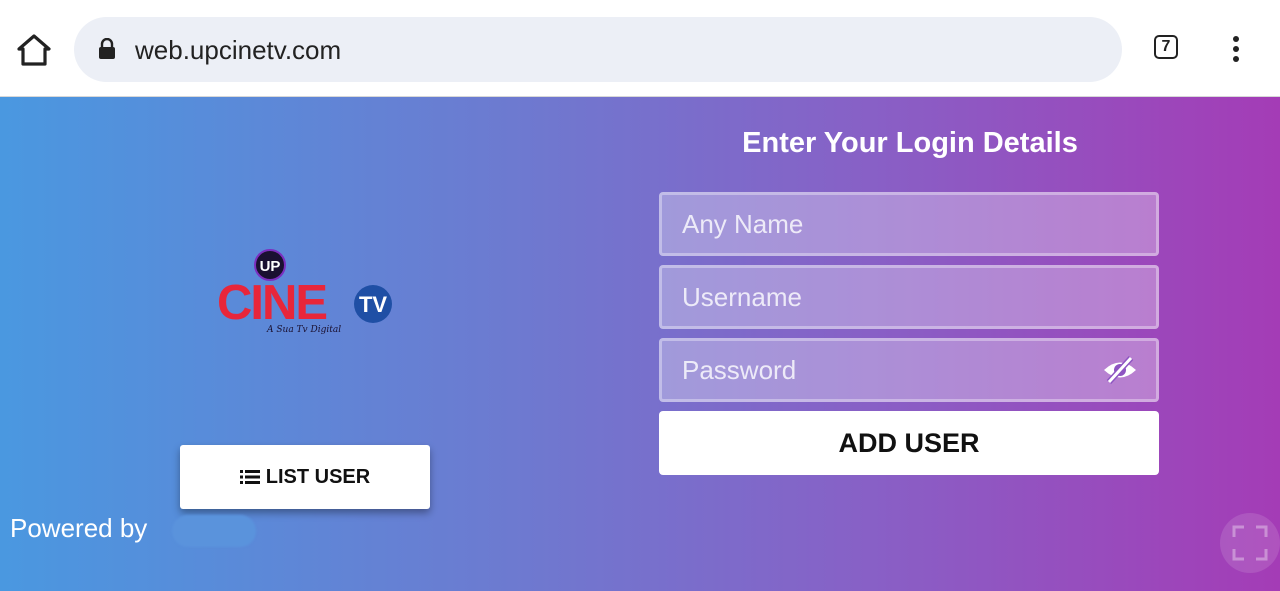  I want to click on eye-slash-icon, so click(1120, 370).